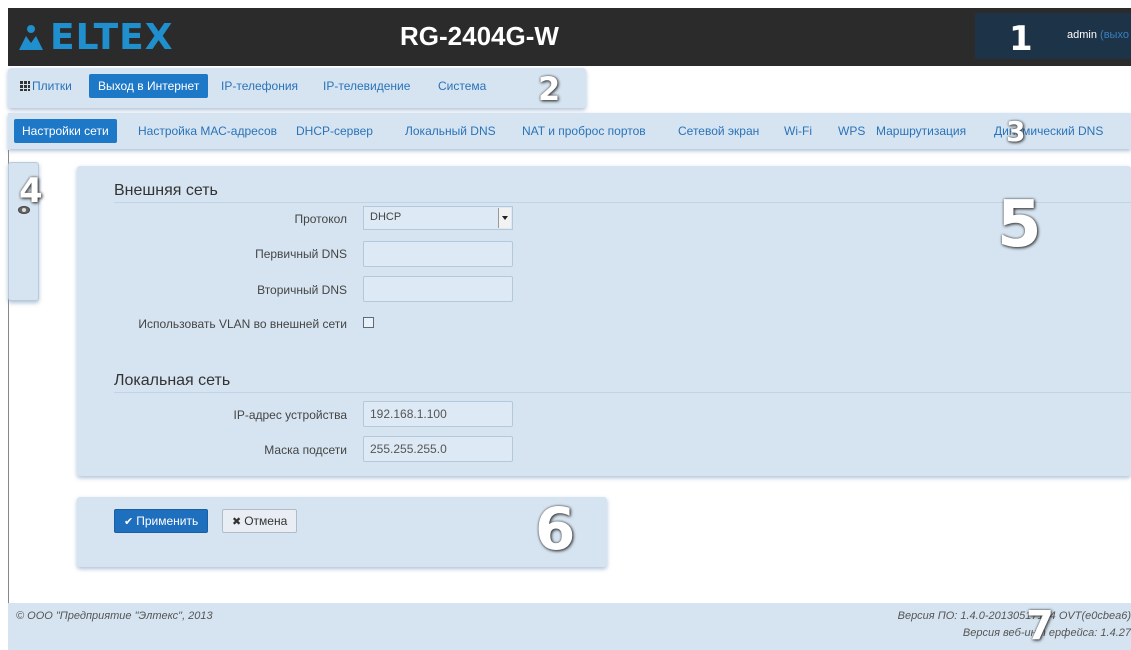 The image size is (1131, 650). What do you see at coordinates (31, 191) in the screenshot?
I see `callout-4: 4` at bounding box center [31, 191].